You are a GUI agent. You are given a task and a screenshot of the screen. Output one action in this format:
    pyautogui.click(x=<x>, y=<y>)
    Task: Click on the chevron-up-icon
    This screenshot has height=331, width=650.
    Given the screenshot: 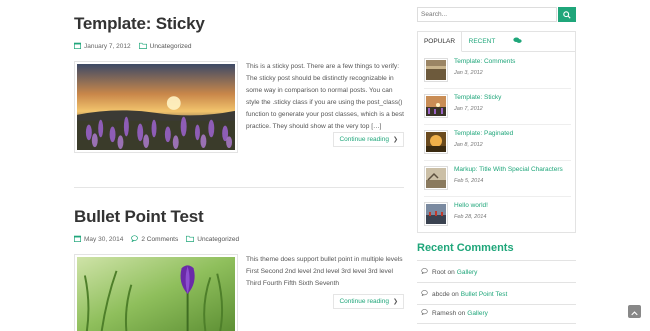 What is the action you would take?
    pyautogui.click(x=634, y=311)
    